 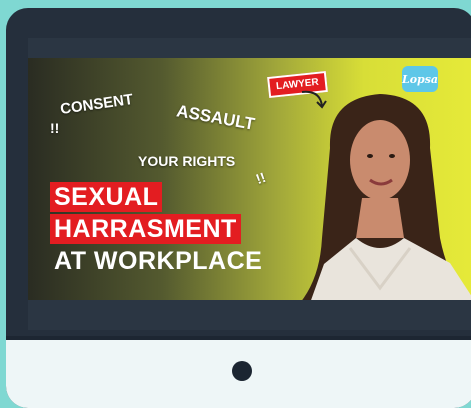 What do you see at coordinates (249, 49) in the screenshot?
I see `screen-top-strip` at bounding box center [249, 49].